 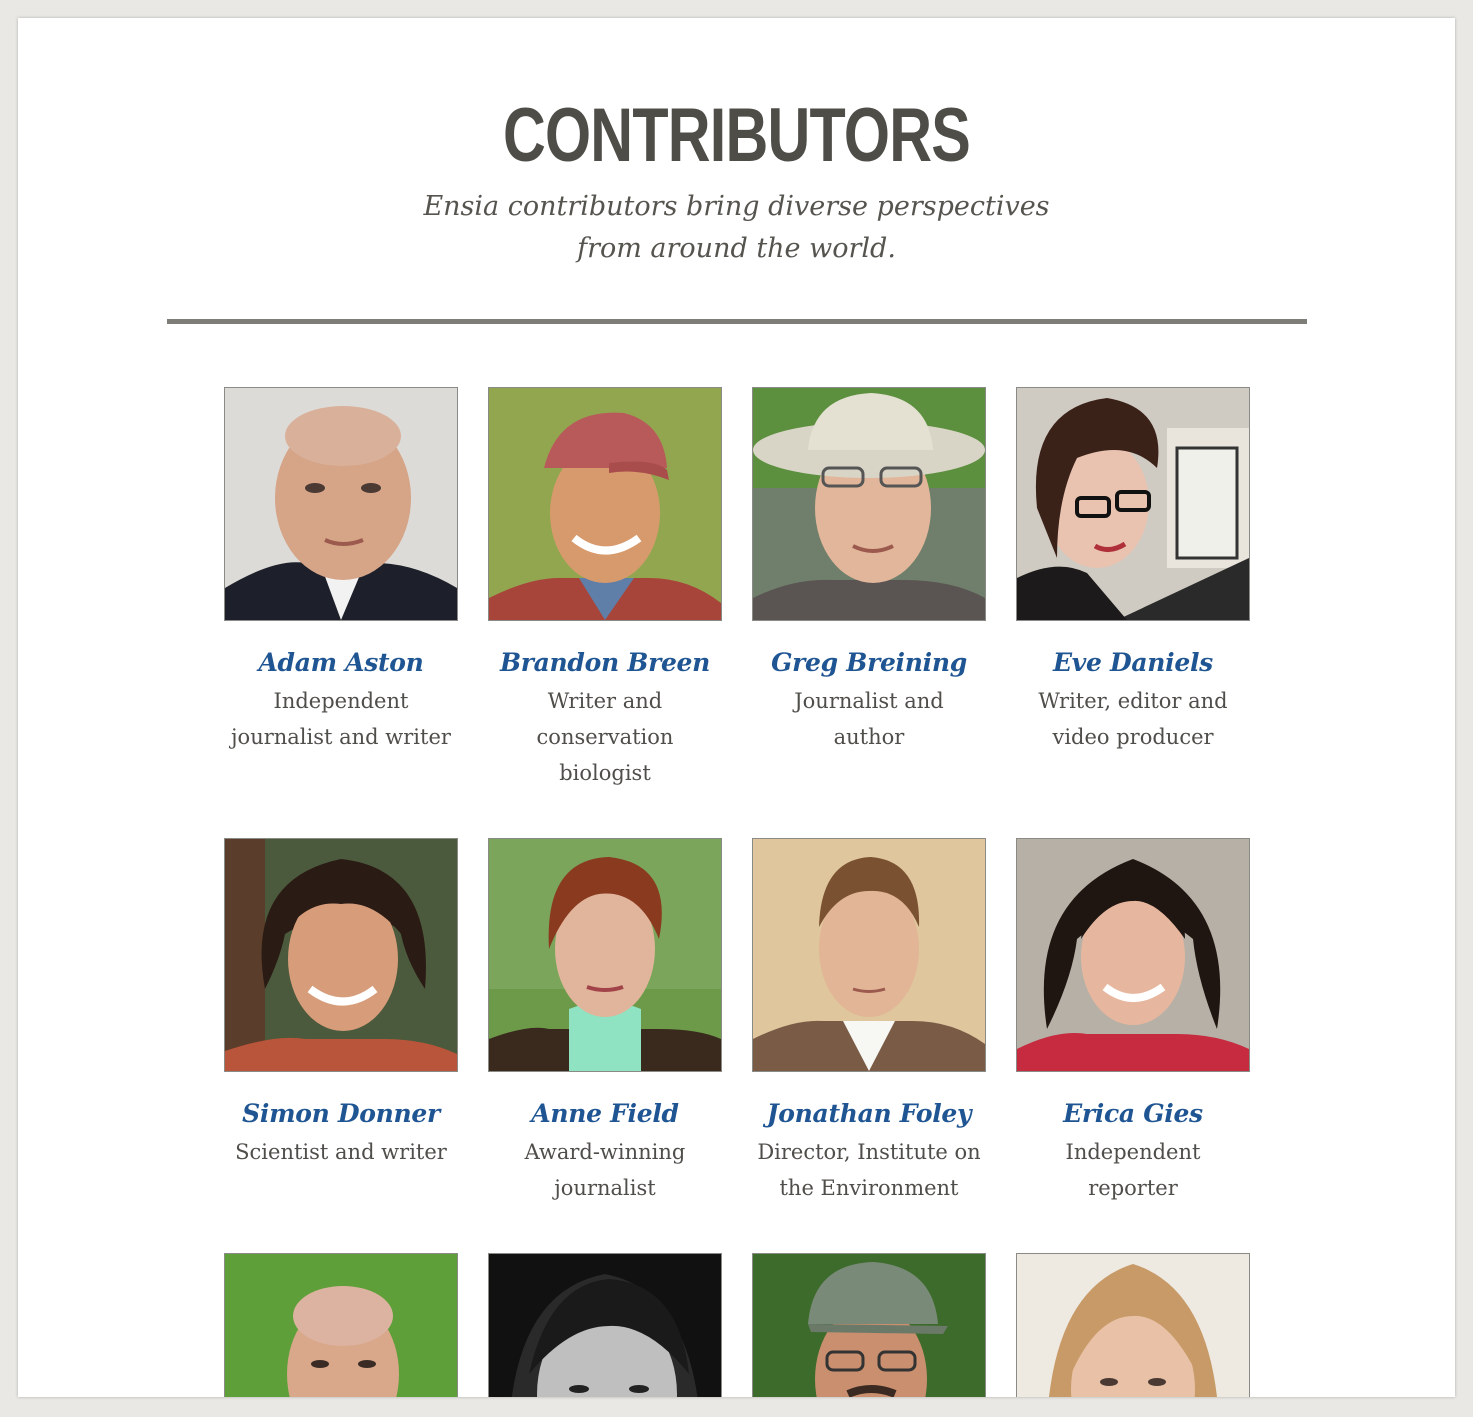 I want to click on role-line: Writer and, so click(x=605, y=701).